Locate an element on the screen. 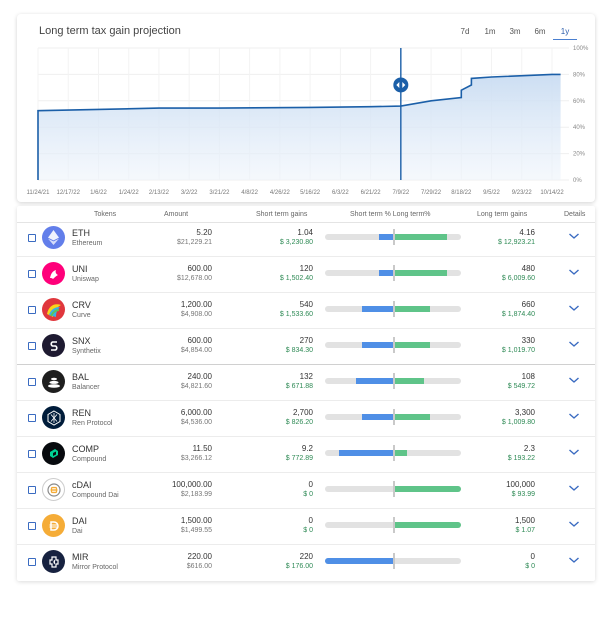 The height and width of the screenshot is (620, 610). token-name: Ren Protocol is located at coordinates (92, 423).